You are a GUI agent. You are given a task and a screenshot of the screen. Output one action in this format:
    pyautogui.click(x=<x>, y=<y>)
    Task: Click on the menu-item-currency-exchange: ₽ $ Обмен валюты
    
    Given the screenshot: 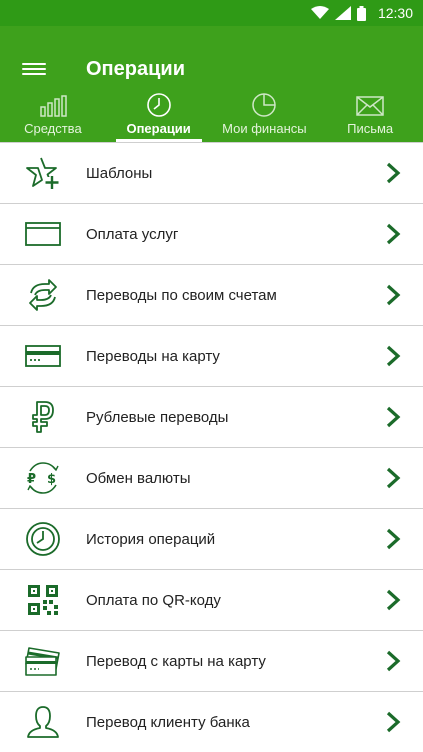 What is the action you would take?
    pyautogui.click(x=211, y=478)
    